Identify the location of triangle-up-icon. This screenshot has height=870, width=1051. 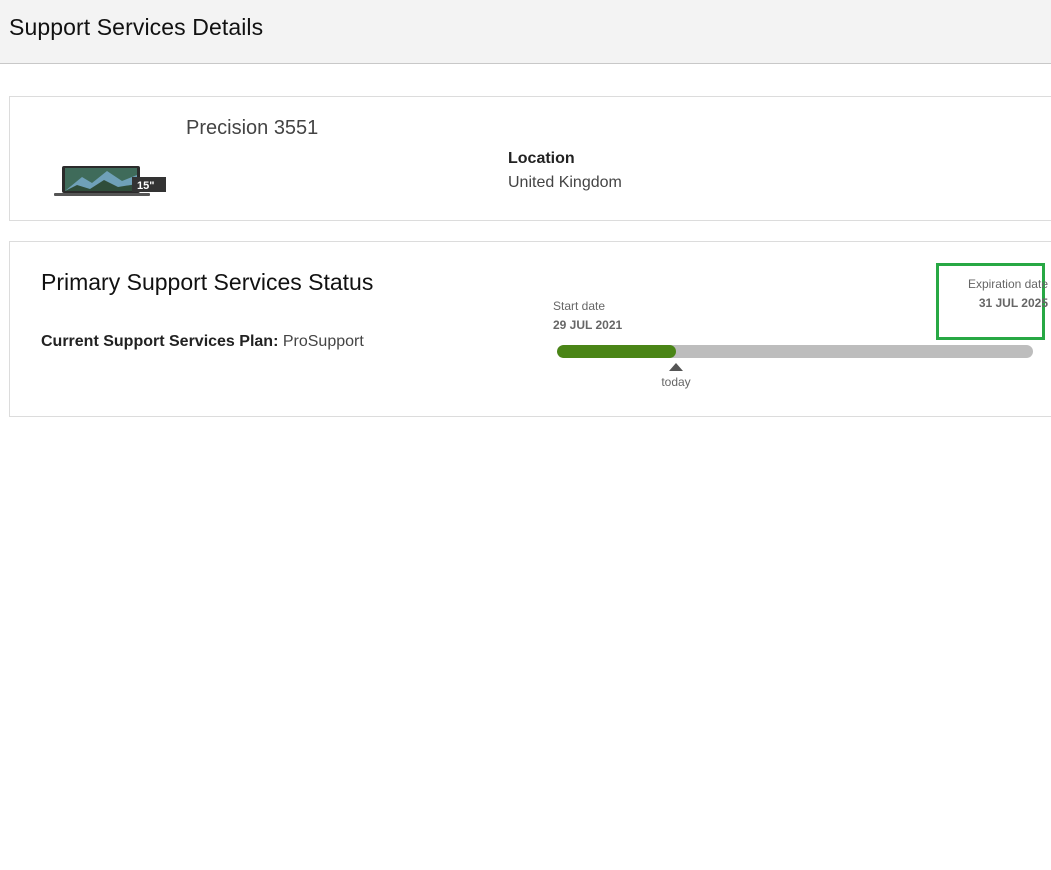
(676, 367).